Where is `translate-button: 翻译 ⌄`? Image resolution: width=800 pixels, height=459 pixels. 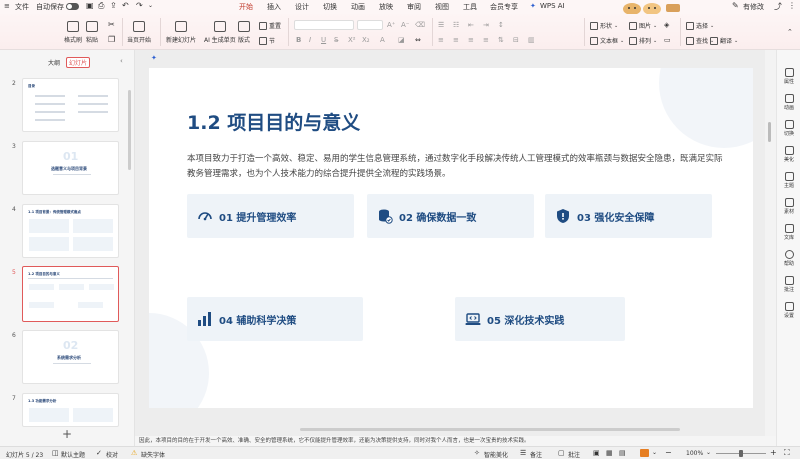 translate-button: 翻译 ⌄ is located at coordinates (724, 40).